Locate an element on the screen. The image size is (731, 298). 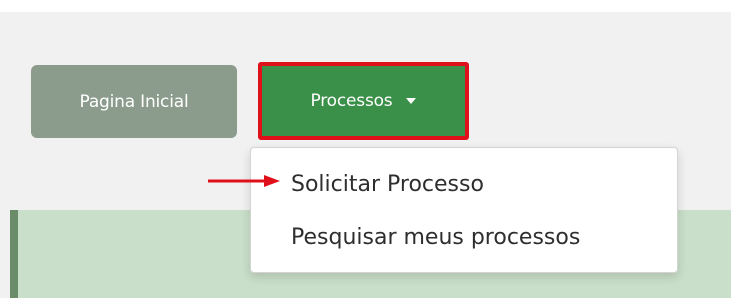
home-button: Pagina Inicial is located at coordinates (134, 101).